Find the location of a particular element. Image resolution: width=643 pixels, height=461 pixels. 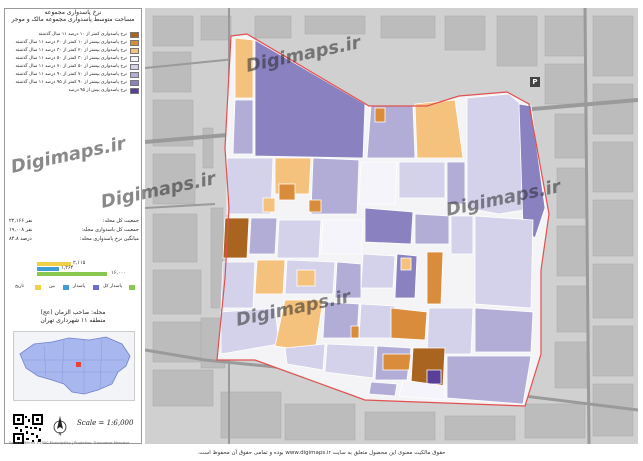

bar-value: ۱۶,۰۰۰ is located at coordinates (119, 273).